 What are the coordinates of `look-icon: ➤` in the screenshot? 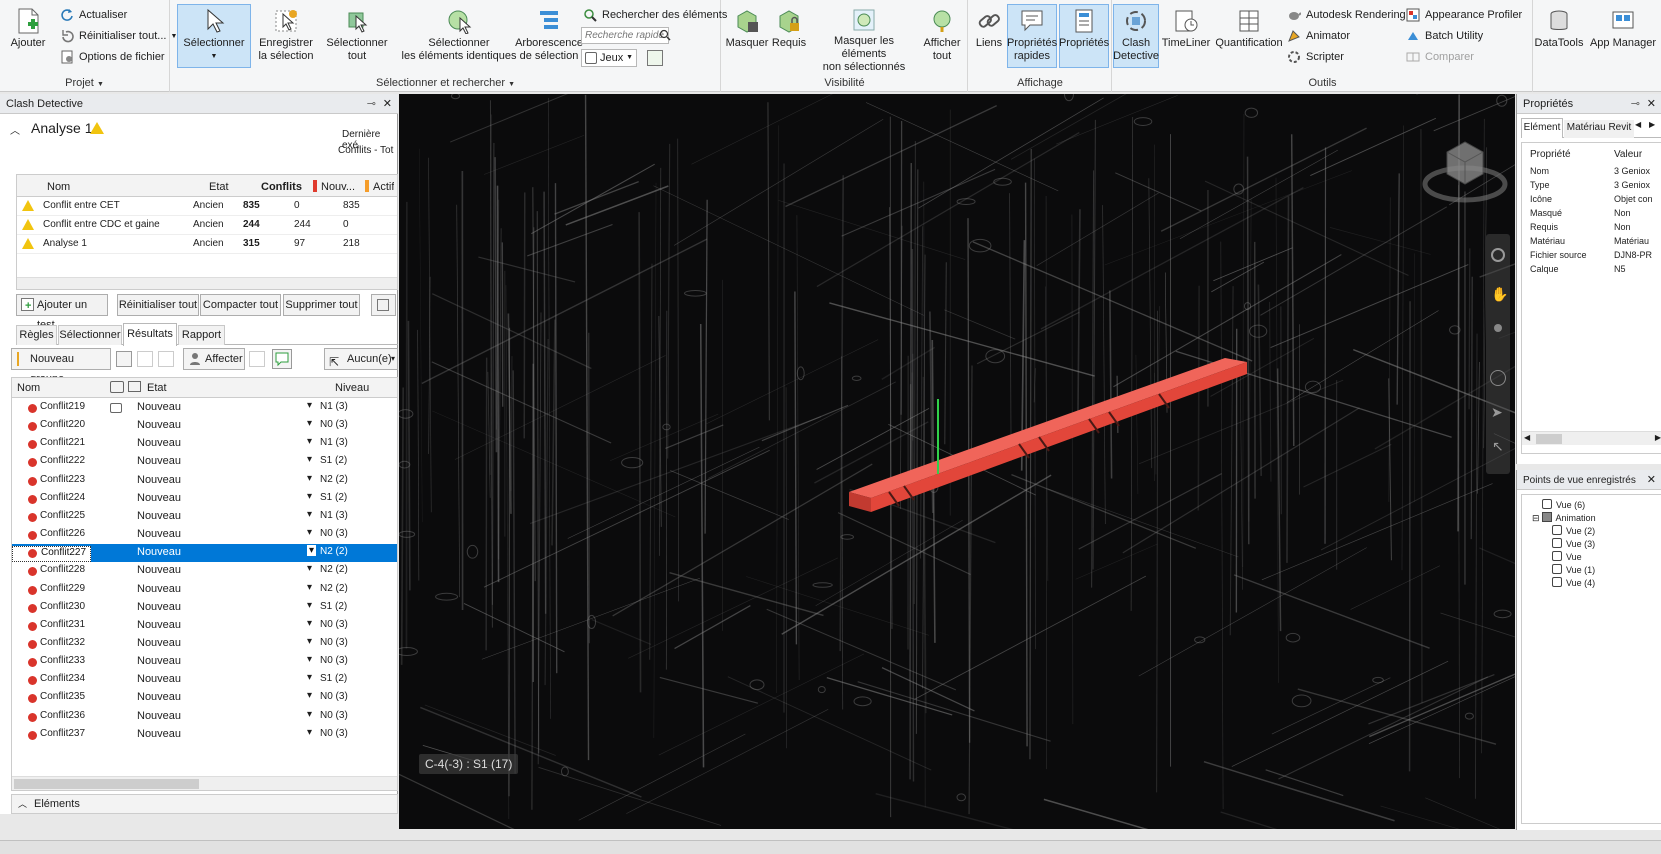 It's located at (1497, 412).